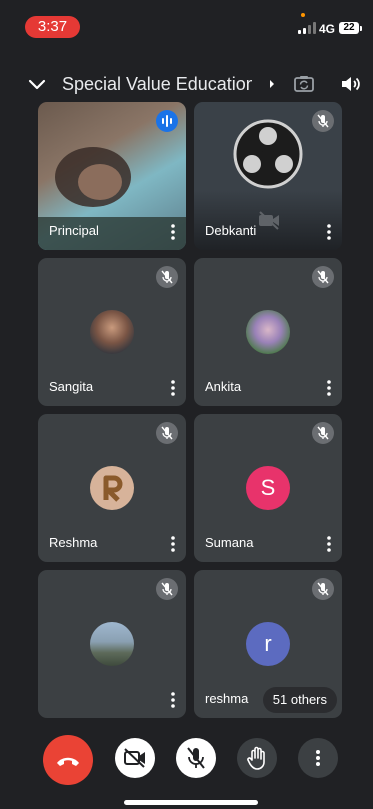 The height and width of the screenshot is (809, 373). I want to click on participant-tile-sangita: Sangita, so click(112, 332).